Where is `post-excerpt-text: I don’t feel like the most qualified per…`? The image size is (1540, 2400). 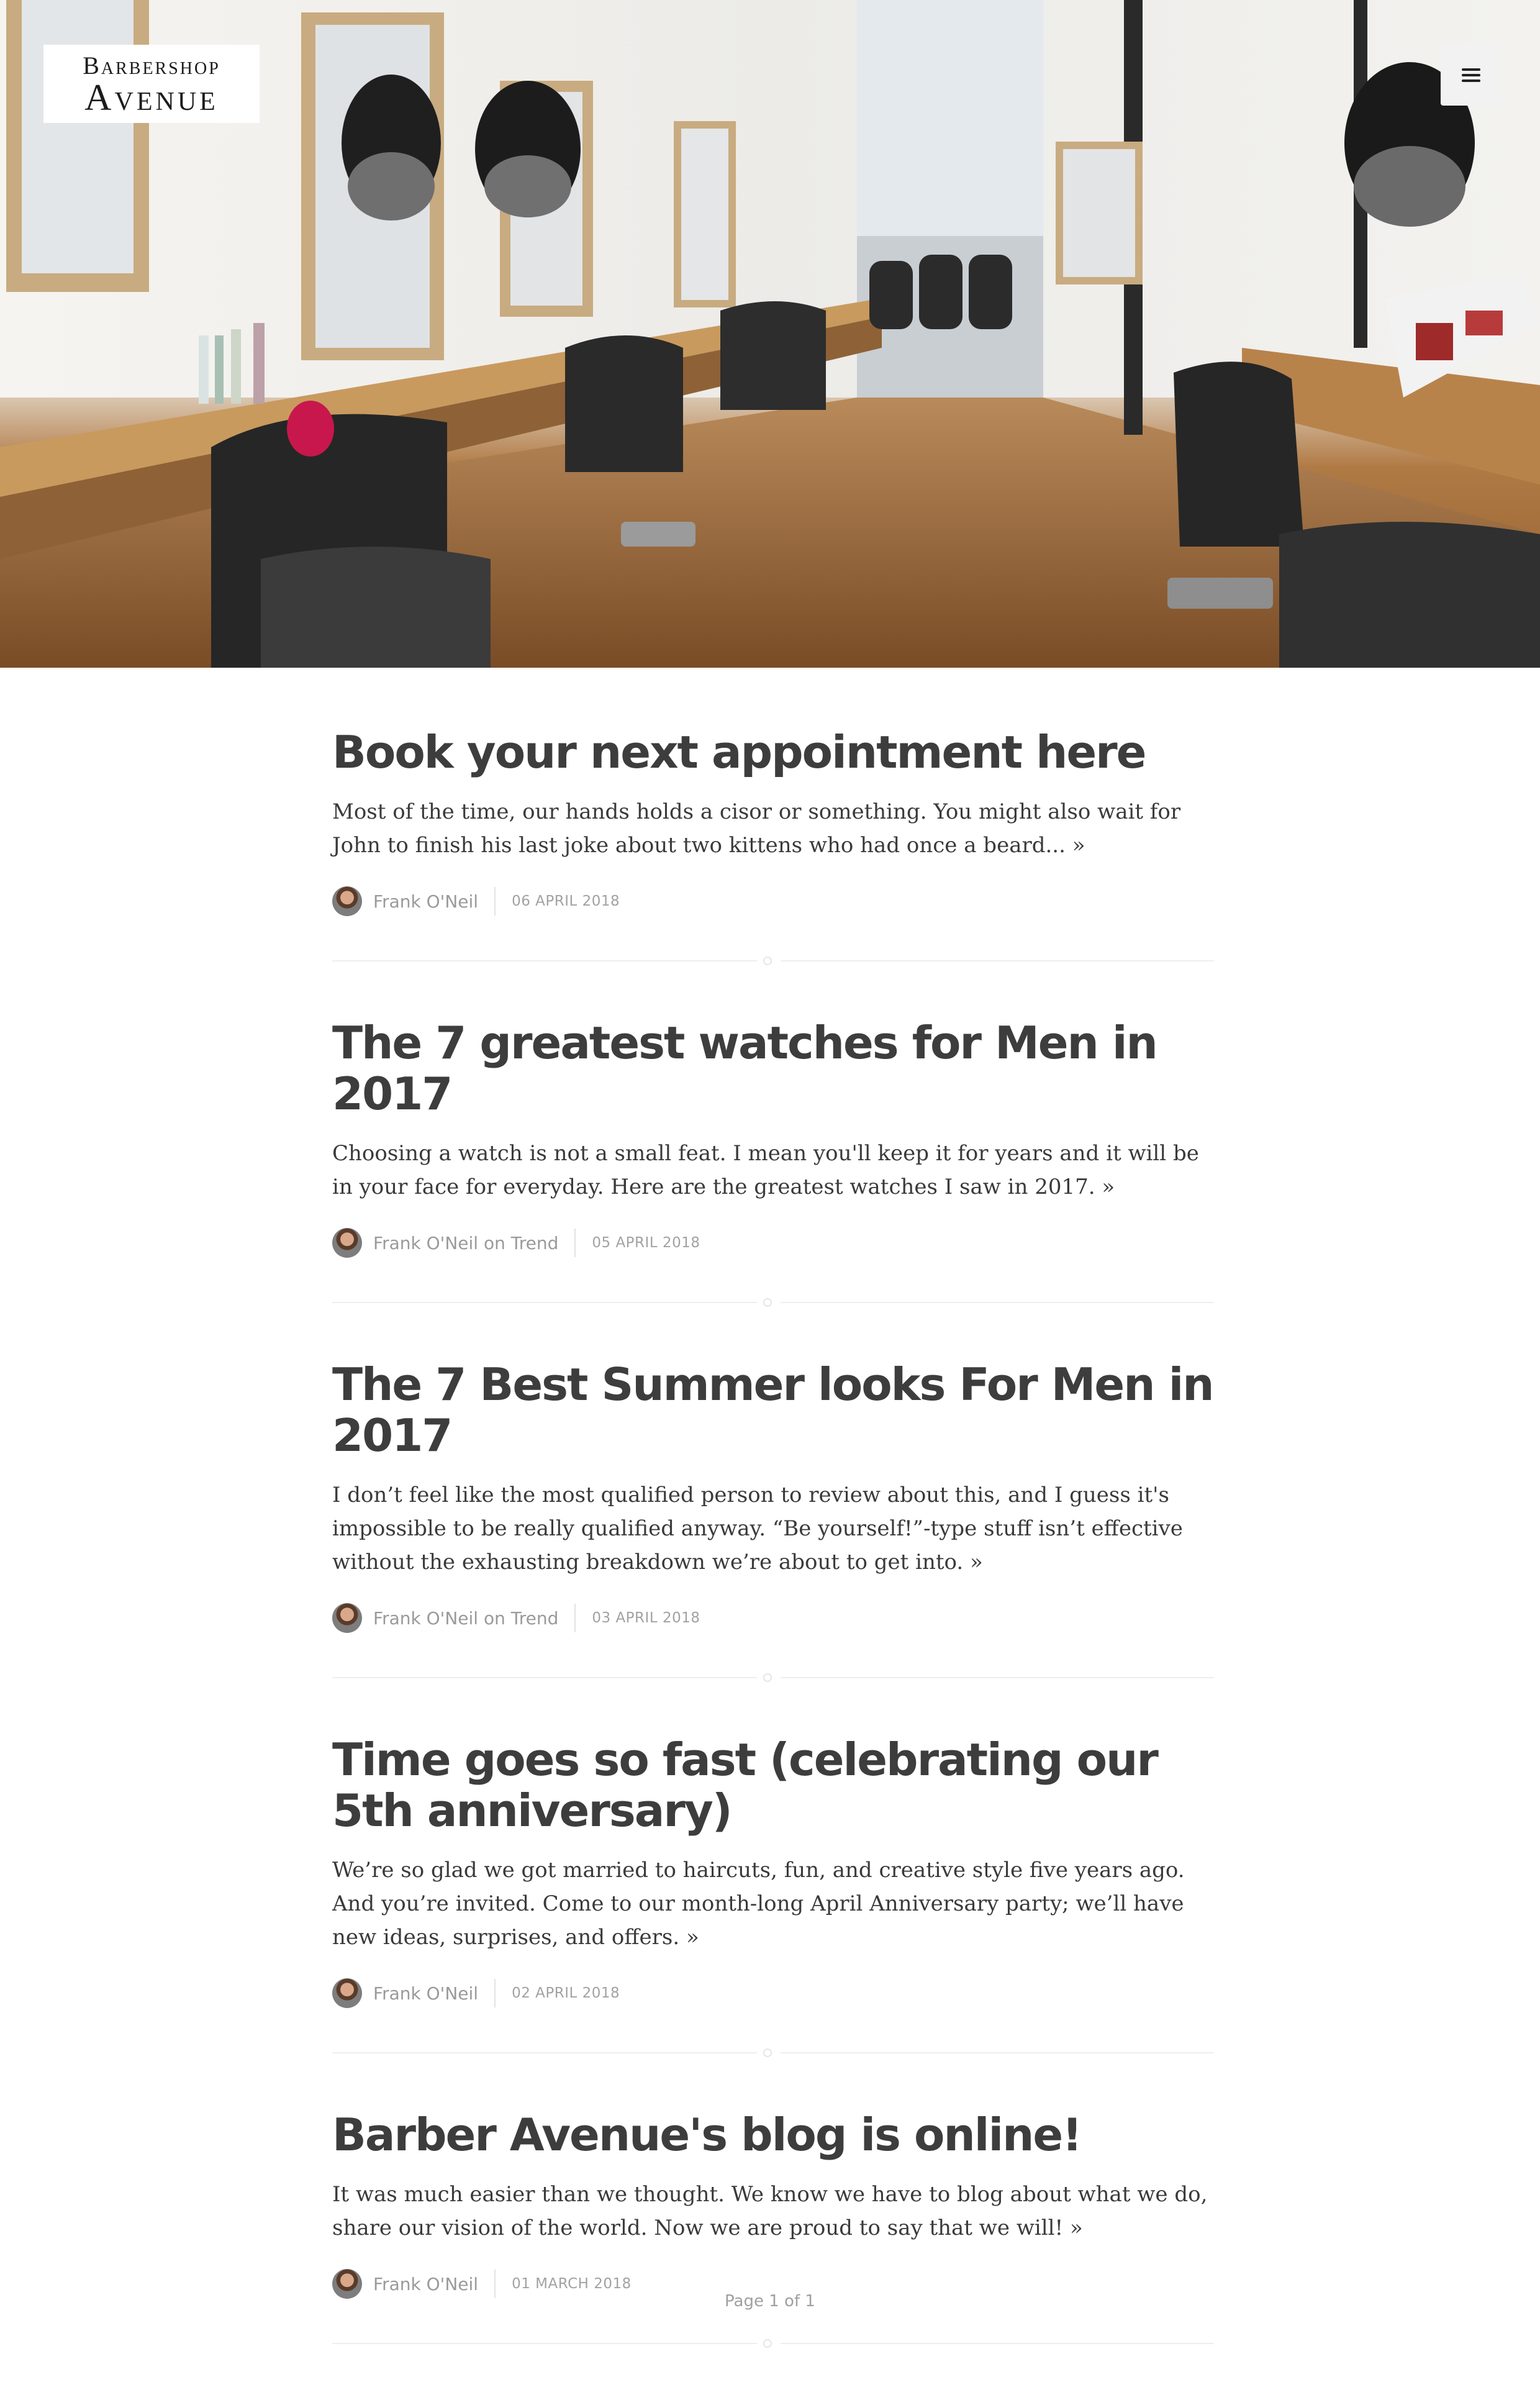
post-excerpt-text: I don’t feel like the most qualified per… is located at coordinates (757, 1529).